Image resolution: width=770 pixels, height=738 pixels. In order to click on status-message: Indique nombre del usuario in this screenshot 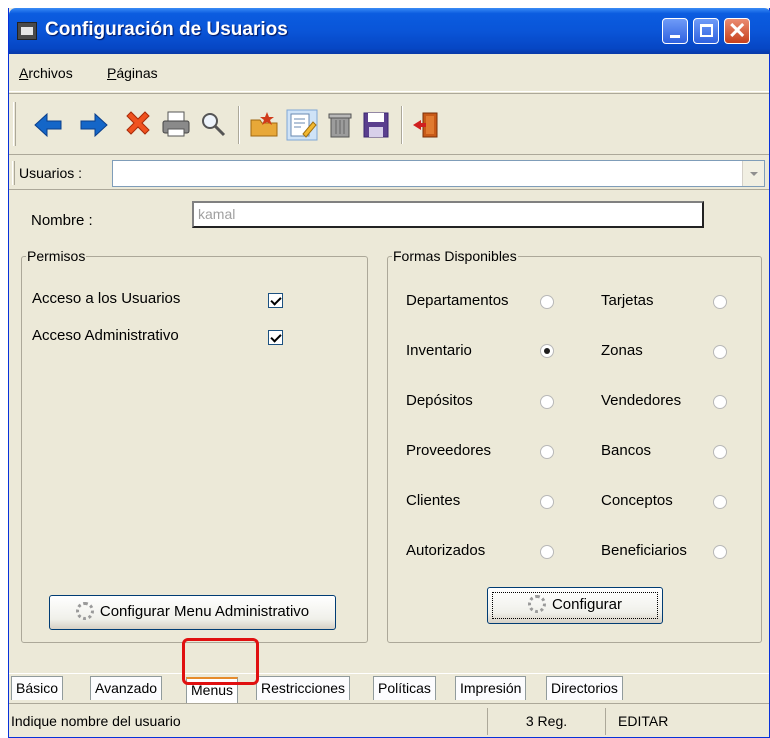, I will do `click(96, 721)`.